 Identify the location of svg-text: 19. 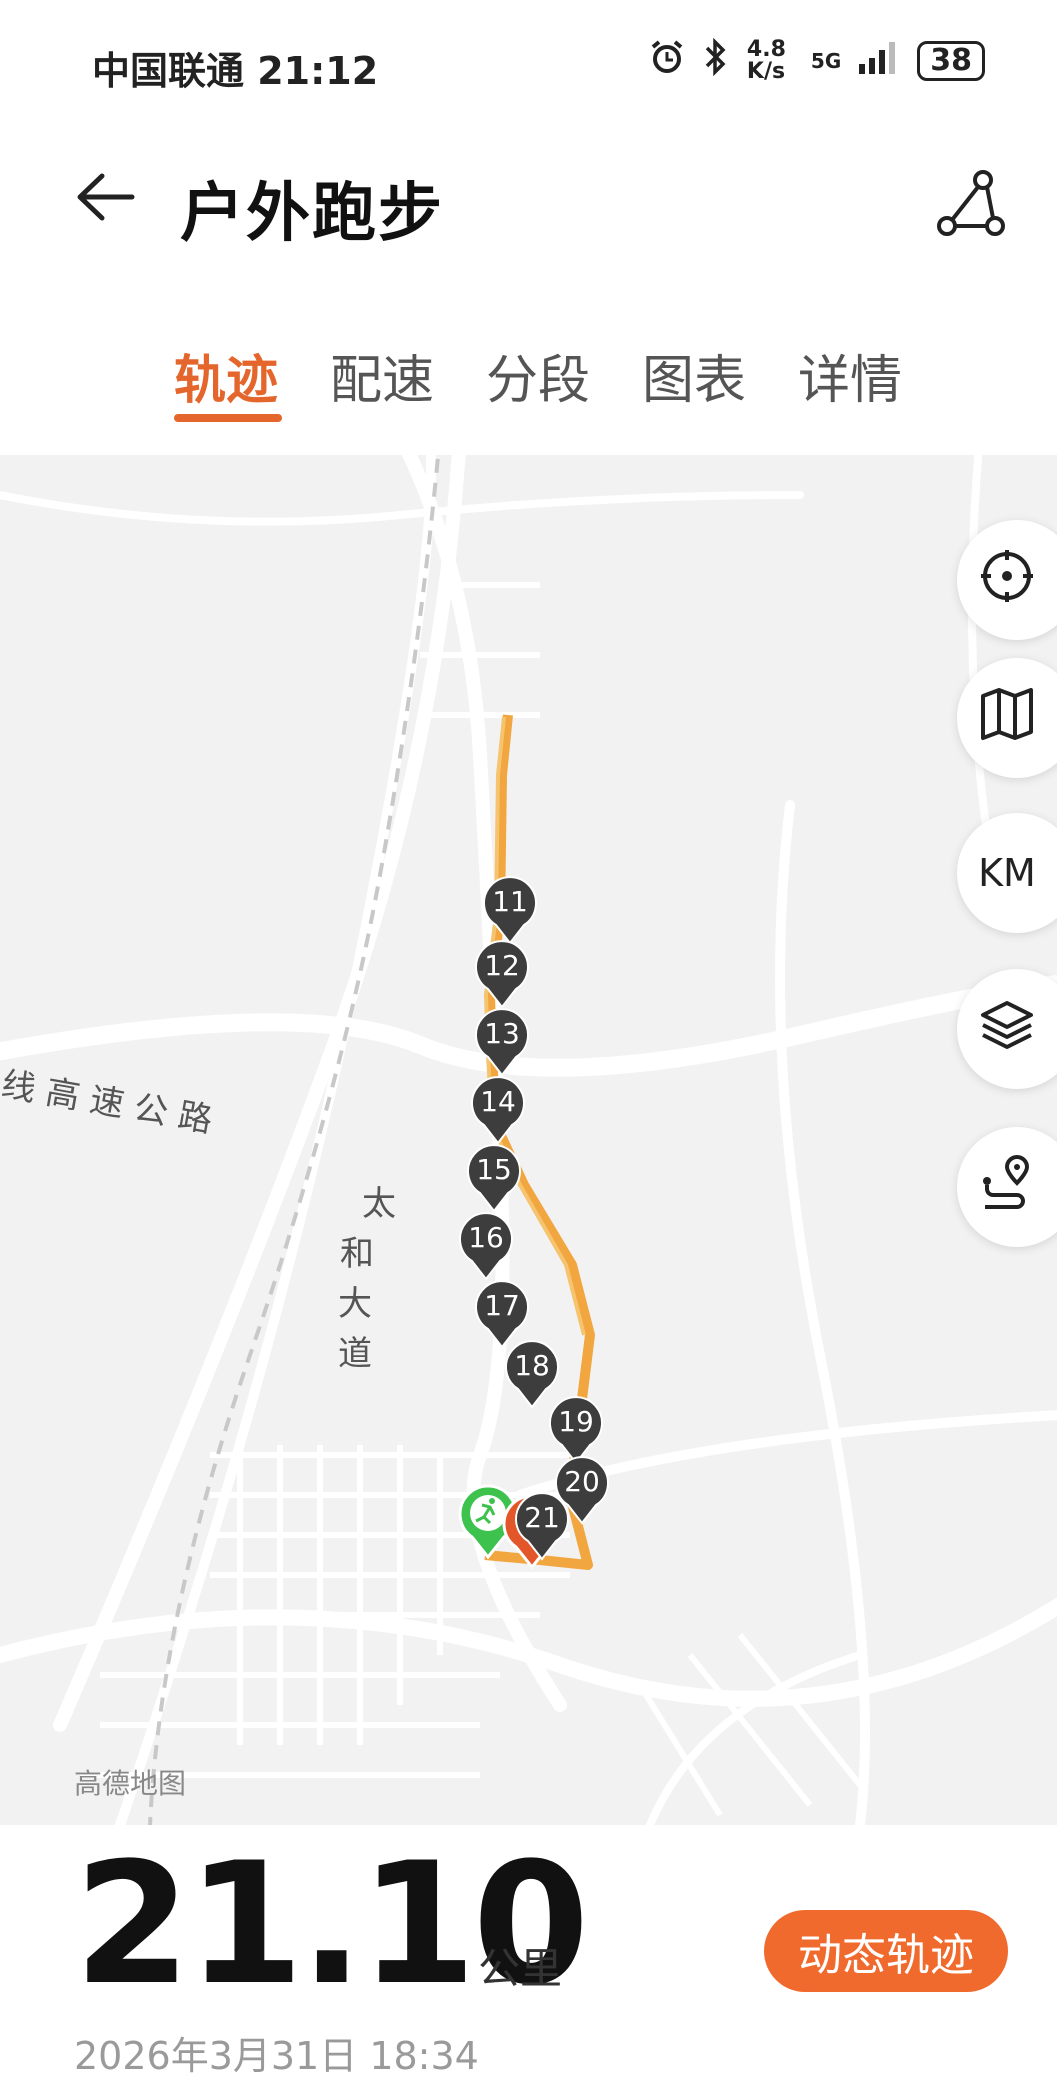
(576, 1421).